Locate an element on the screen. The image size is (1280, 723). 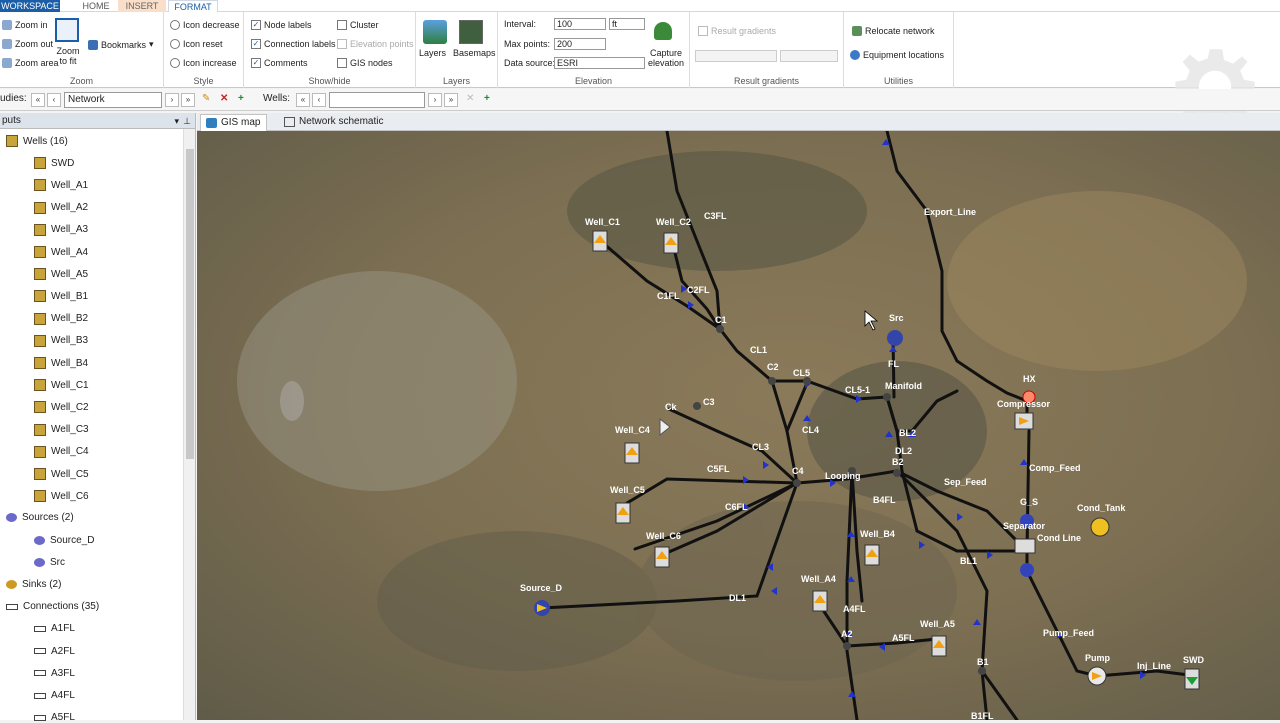
zoom-to-fit-icon is located at coordinates (67, 30).